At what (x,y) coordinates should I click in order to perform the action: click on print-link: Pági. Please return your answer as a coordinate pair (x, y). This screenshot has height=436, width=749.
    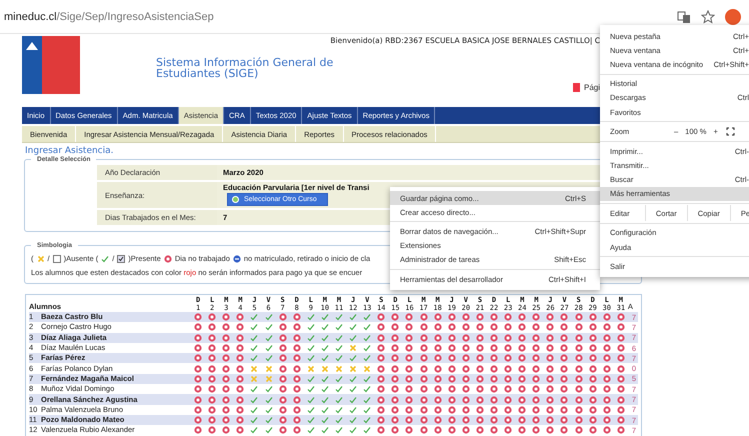
    Looking at the image, I should click on (586, 87).